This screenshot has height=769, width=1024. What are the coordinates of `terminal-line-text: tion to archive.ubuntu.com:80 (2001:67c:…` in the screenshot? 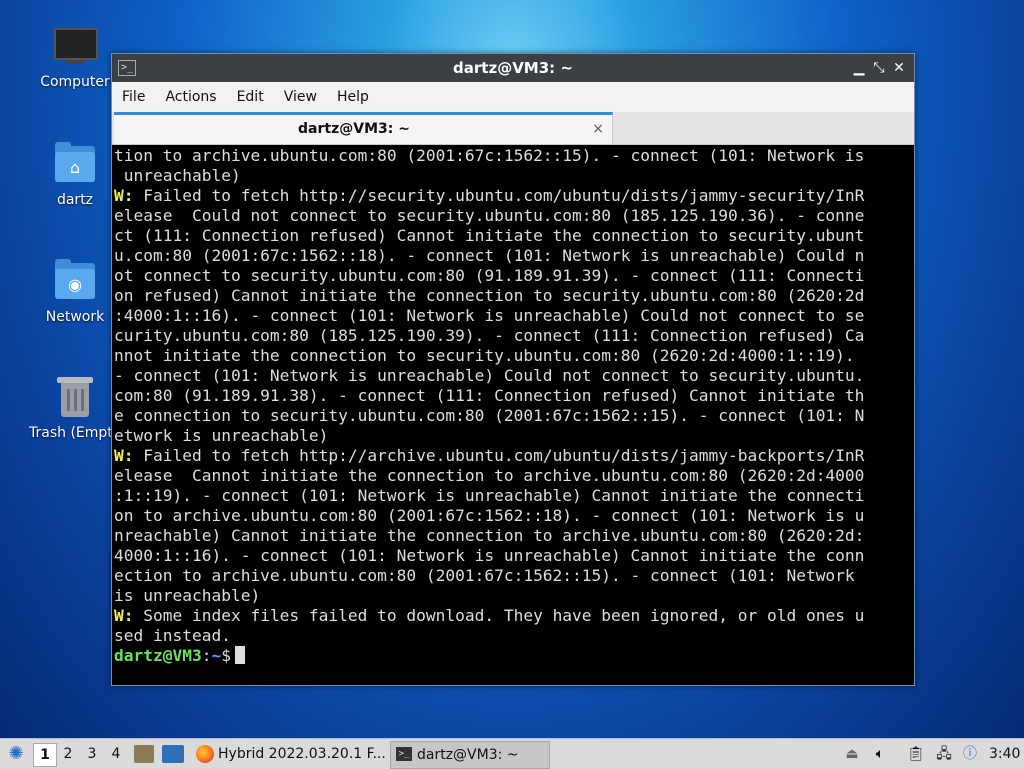 It's located at (489, 155).